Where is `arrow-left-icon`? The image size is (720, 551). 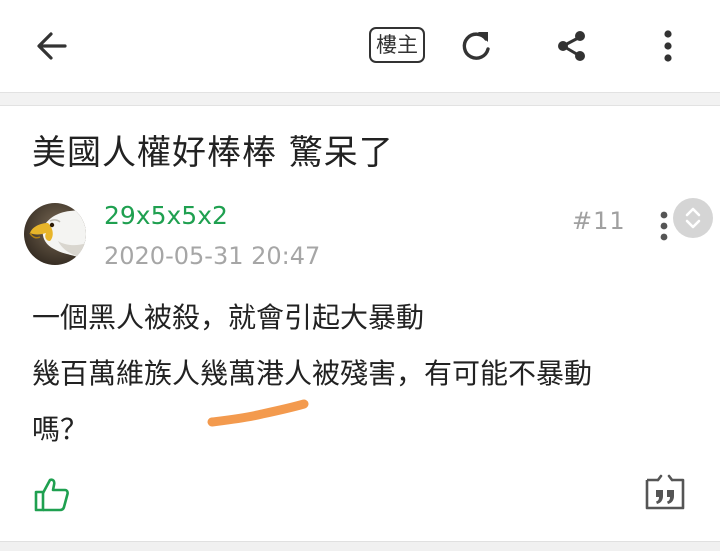 arrow-left-icon is located at coordinates (52, 46).